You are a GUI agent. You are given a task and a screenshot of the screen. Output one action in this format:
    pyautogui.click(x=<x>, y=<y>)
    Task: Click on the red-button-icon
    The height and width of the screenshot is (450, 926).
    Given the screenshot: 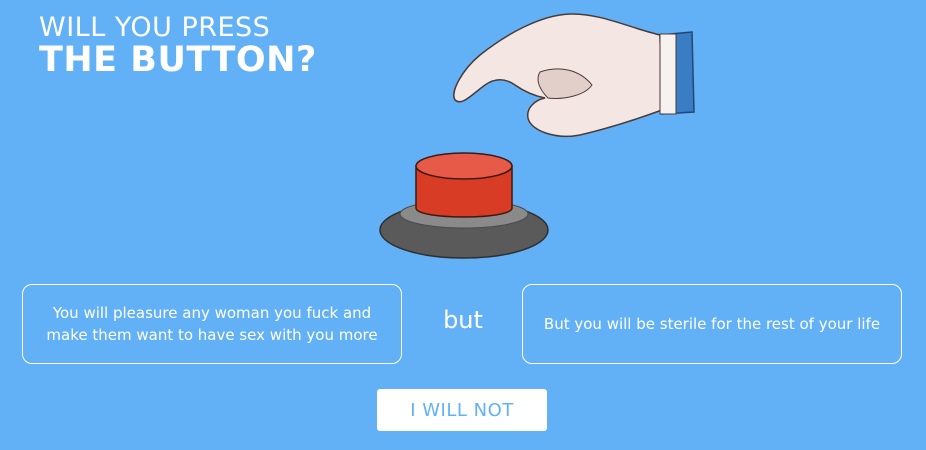 What is the action you would take?
    pyautogui.click(x=464, y=205)
    